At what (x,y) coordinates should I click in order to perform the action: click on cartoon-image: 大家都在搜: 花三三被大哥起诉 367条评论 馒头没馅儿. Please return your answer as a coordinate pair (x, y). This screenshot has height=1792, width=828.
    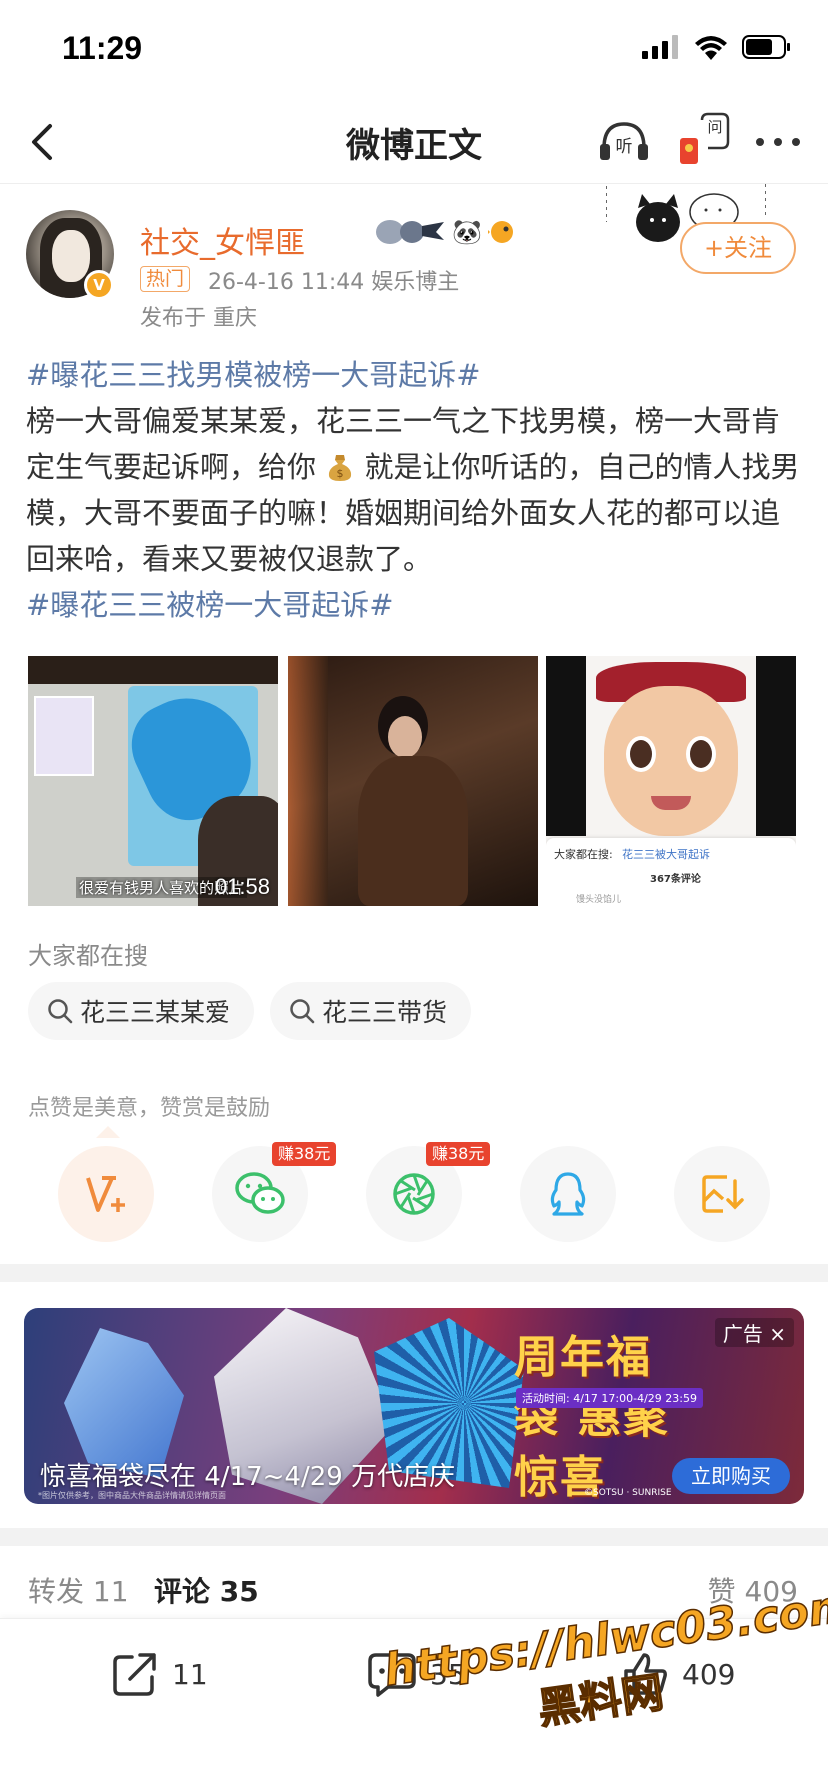
    Looking at the image, I should click on (671, 781).